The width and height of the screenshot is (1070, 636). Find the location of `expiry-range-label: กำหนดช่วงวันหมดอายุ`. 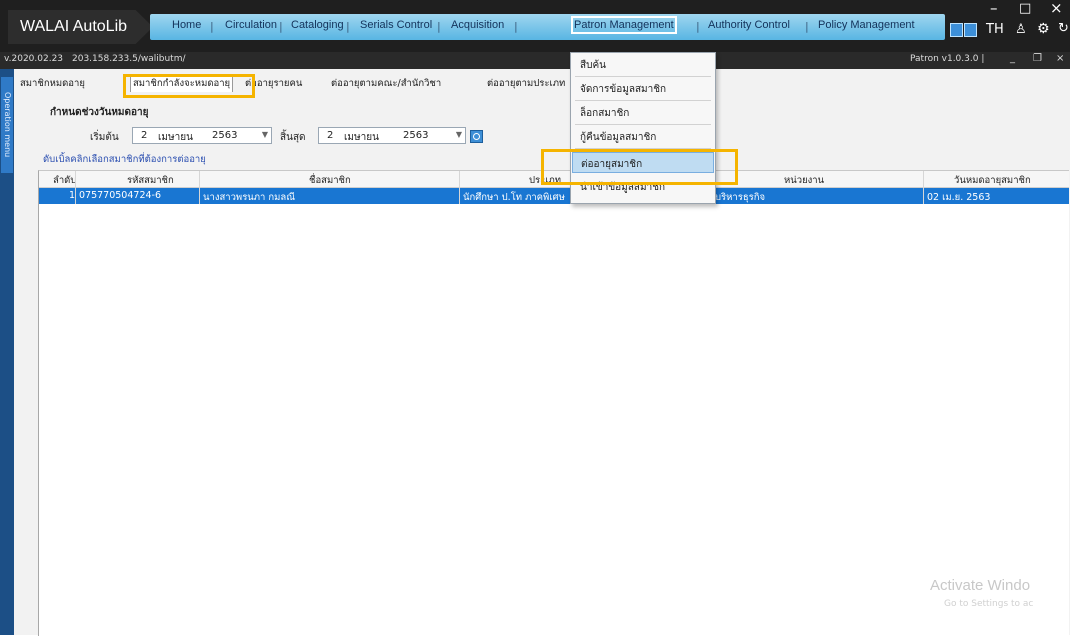

expiry-range-label: กำหนดช่วงวันหมดอายุ is located at coordinates (99, 112).